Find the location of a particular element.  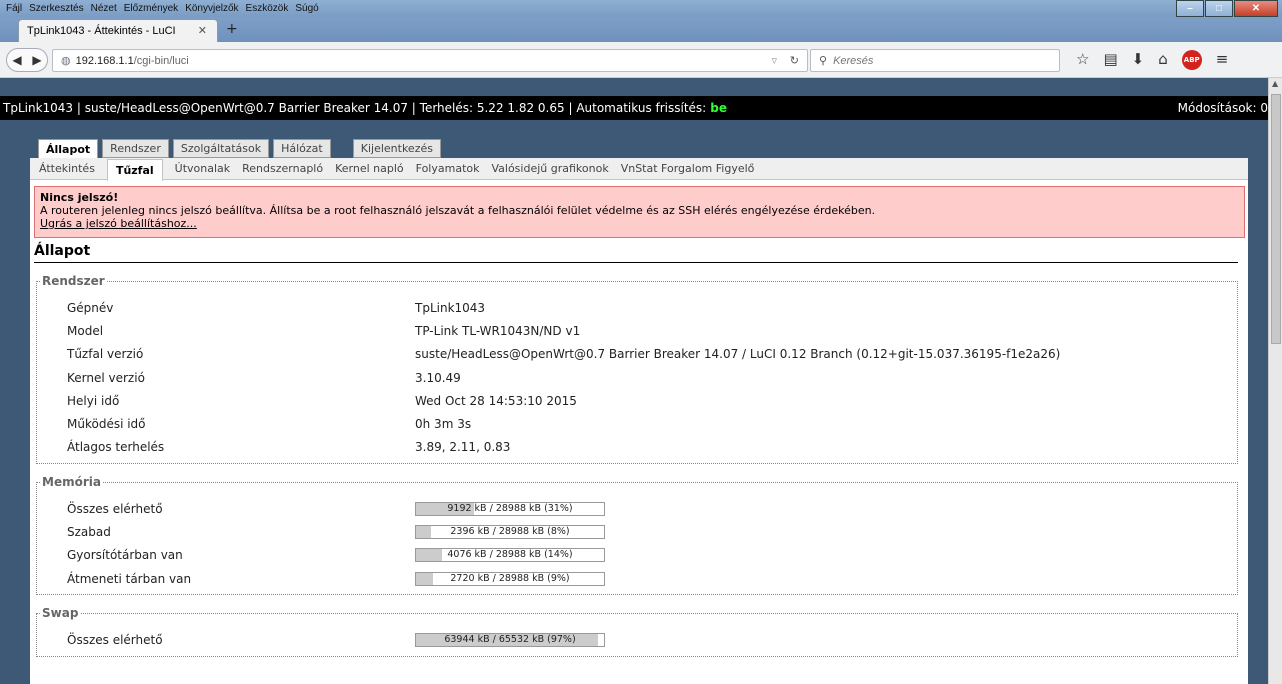

system-row: Átlagos terhelés 3.89, 2.11, 0.83 is located at coordinates (652, 447).